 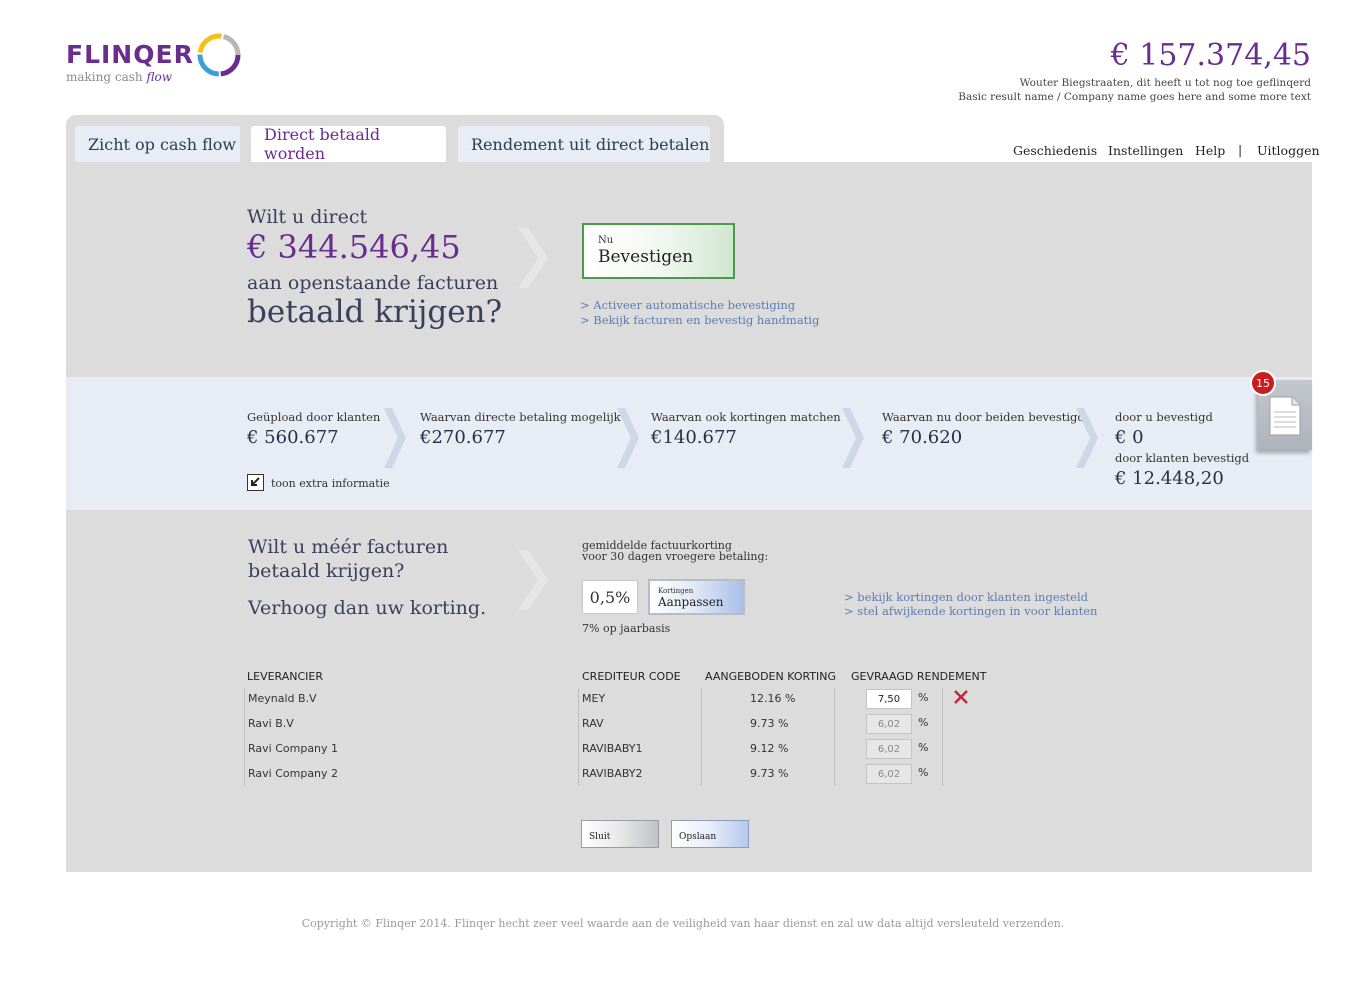 I want to click on show-extra-info-link: toon extra informatie, so click(x=330, y=483).